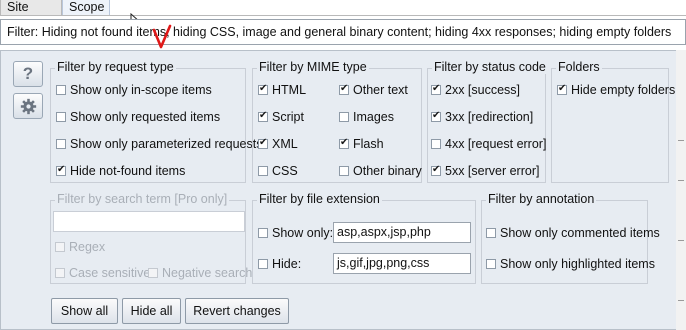  What do you see at coordinates (128, 171) in the screenshot?
I see `checkbox-label: Hide not-found items` at bounding box center [128, 171].